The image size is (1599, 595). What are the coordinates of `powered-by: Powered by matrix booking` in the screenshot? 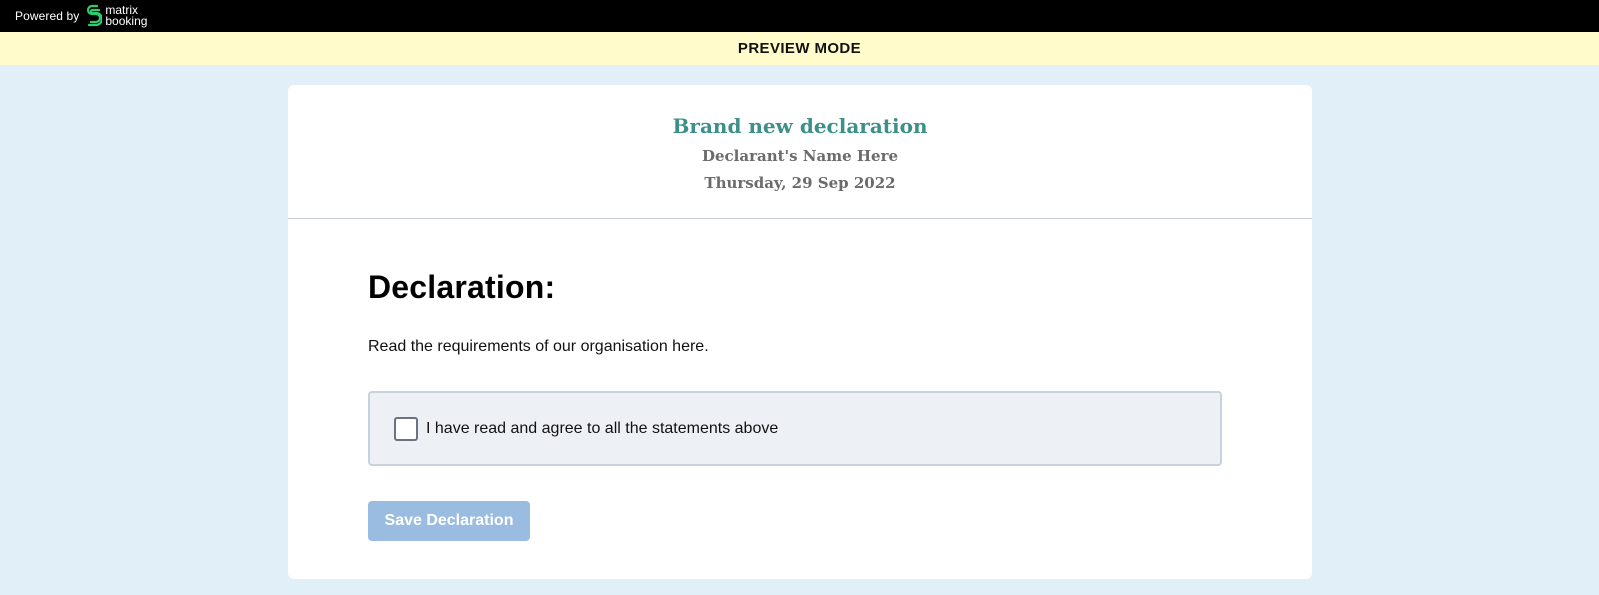 It's located at (81, 16).